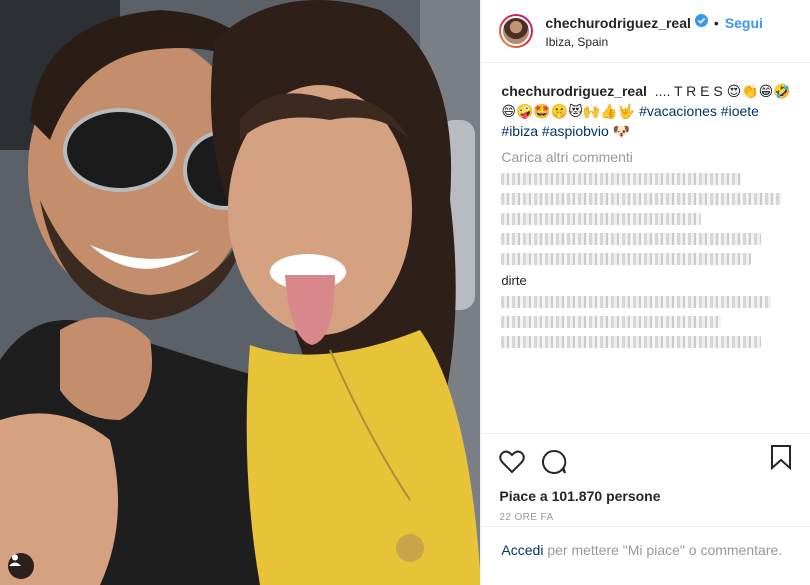  What do you see at coordinates (740, 111) in the screenshot?
I see `hashtag-link: #ioete` at bounding box center [740, 111].